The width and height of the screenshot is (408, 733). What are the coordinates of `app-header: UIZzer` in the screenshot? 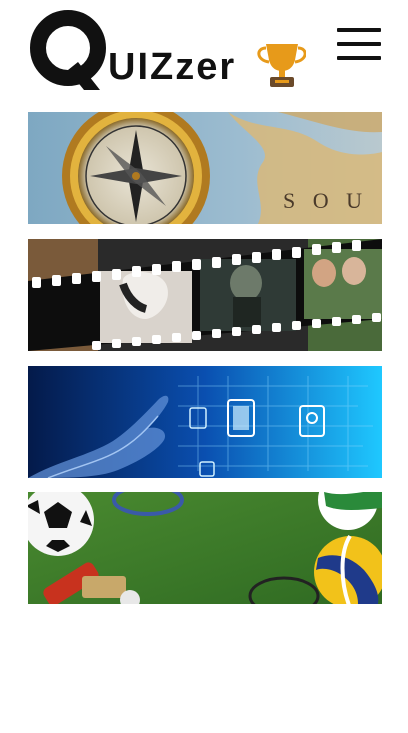 It's located at (204, 50).